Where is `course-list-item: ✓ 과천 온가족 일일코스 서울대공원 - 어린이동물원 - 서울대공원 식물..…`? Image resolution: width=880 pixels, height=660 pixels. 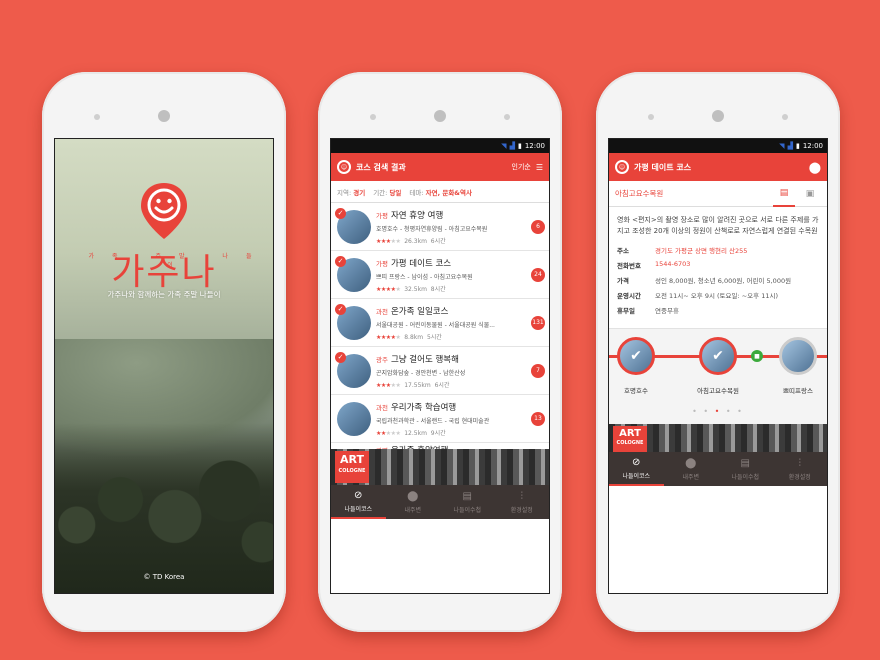
course-list-item: ✓ 과천 온가족 일일코스 서울대공원 - 어린이동물원 - 서울대공원 식물..… is located at coordinates (440, 323).